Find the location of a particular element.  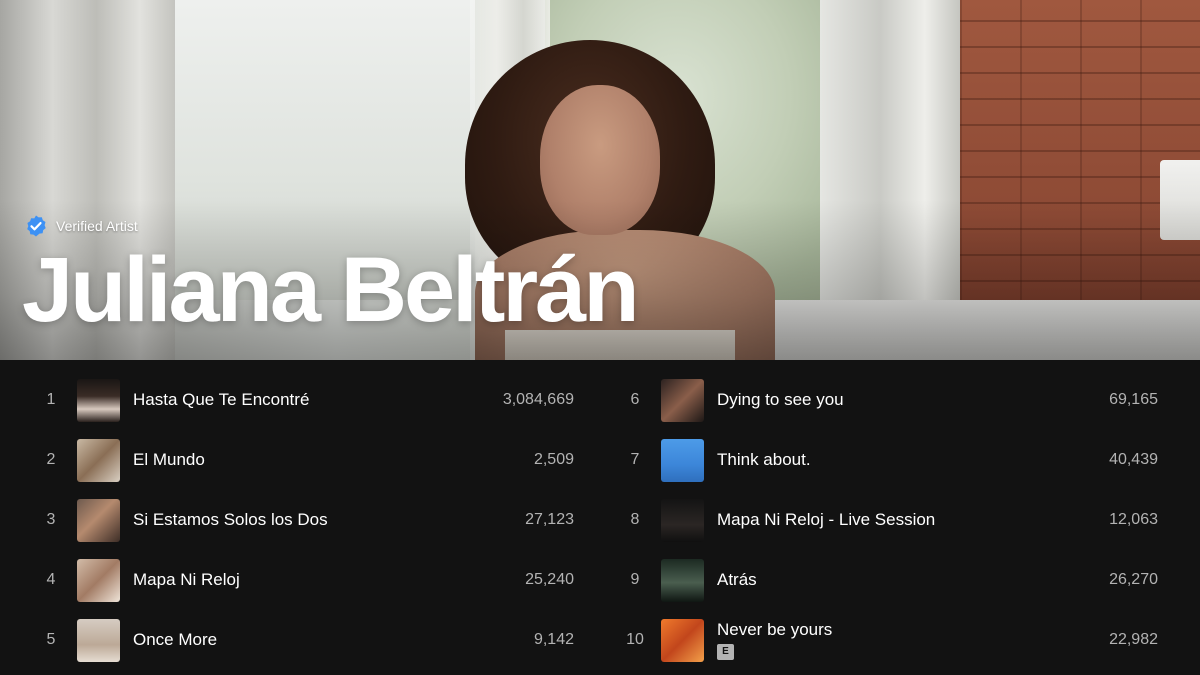

track-row: 2 El Mundo 2,509 is located at coordinates (304, 460).